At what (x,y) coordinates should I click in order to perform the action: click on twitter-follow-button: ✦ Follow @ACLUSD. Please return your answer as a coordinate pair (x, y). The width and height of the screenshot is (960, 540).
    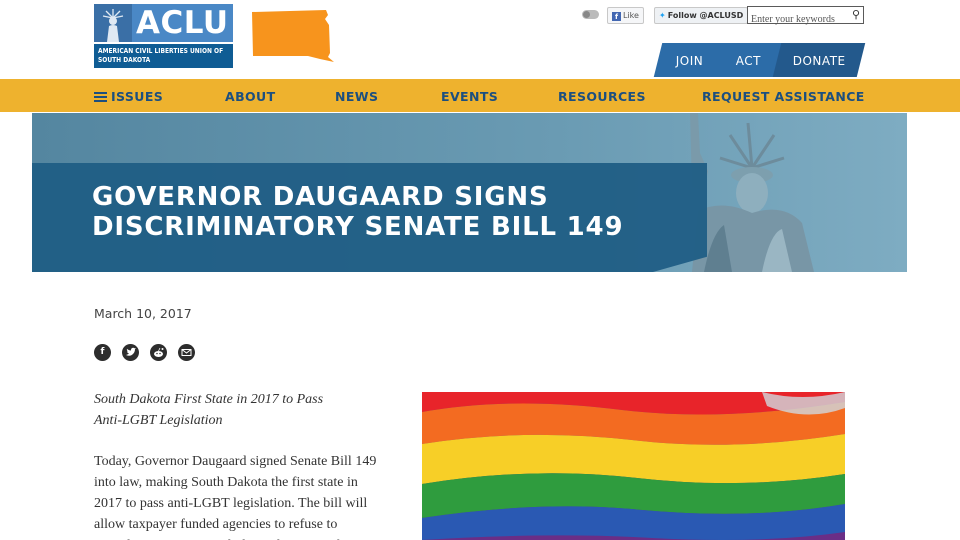
    Looking at the image, I should click on (701, 15).